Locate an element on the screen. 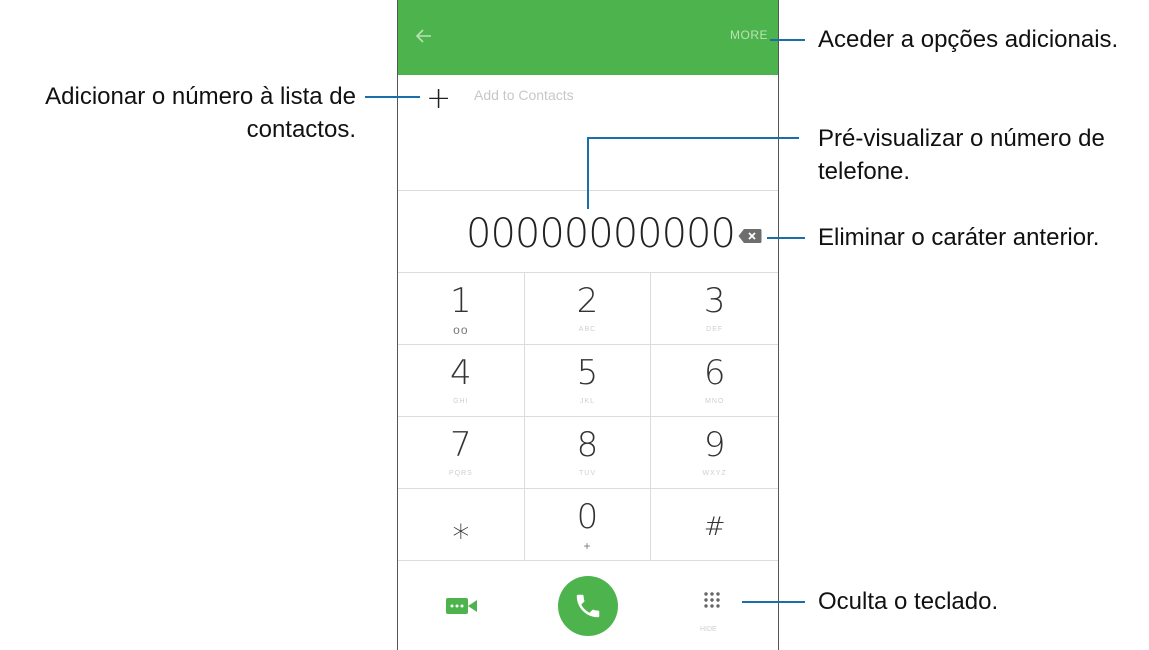 This screenshot has height=650, width=1149. bottom-actions: HIDE is located at coordinates (588, 605).